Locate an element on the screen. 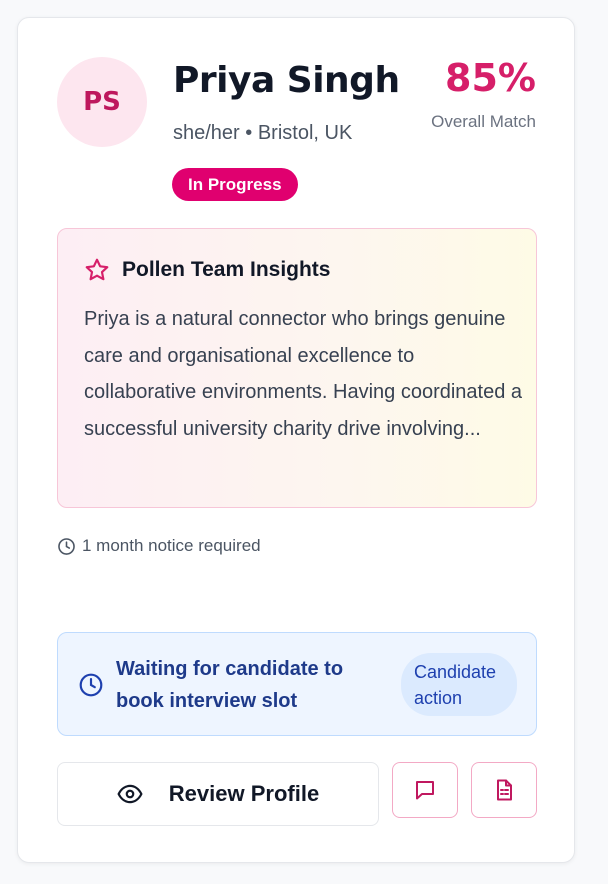 The height and width of the screenshot is (884, 608). insights-header: Pollen Team Insights is located at coordinates (207, 270).